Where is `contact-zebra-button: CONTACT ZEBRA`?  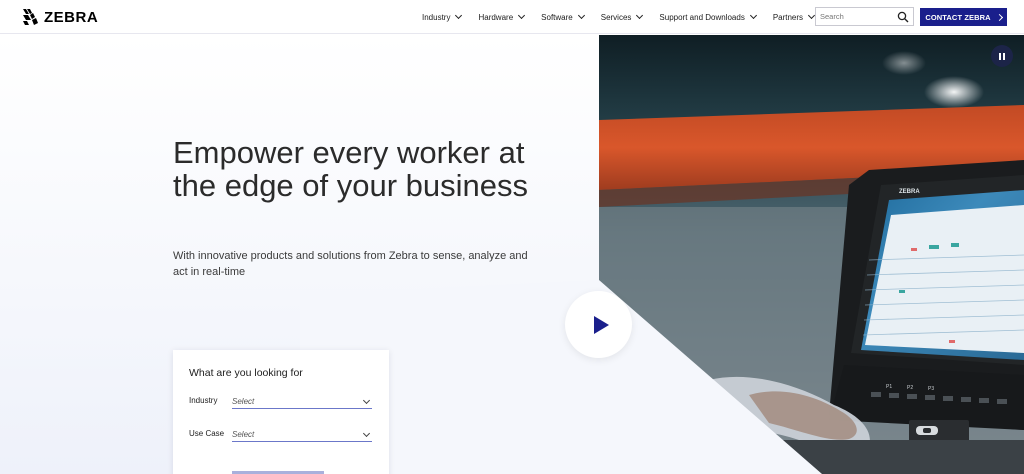
contact-zebra-button: CONTACT ZEBRA is located at coordinates (963, 17).